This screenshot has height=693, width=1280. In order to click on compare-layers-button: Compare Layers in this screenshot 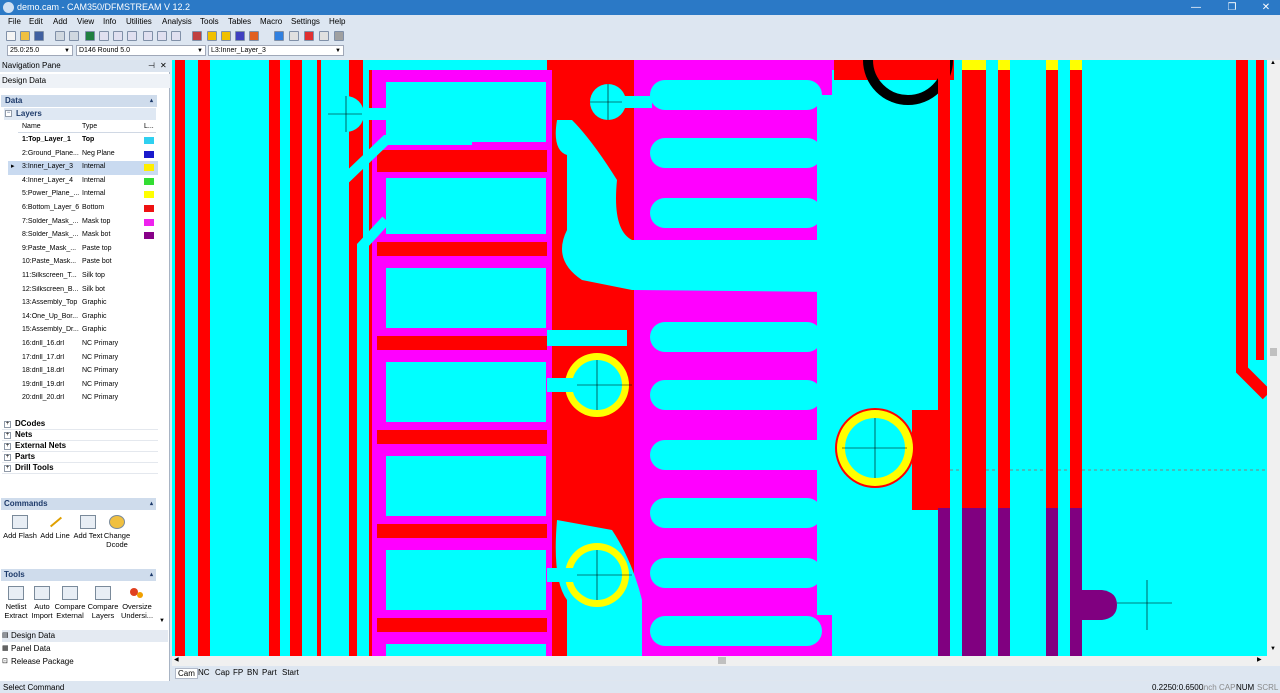, I will do `click(103, 603)`.